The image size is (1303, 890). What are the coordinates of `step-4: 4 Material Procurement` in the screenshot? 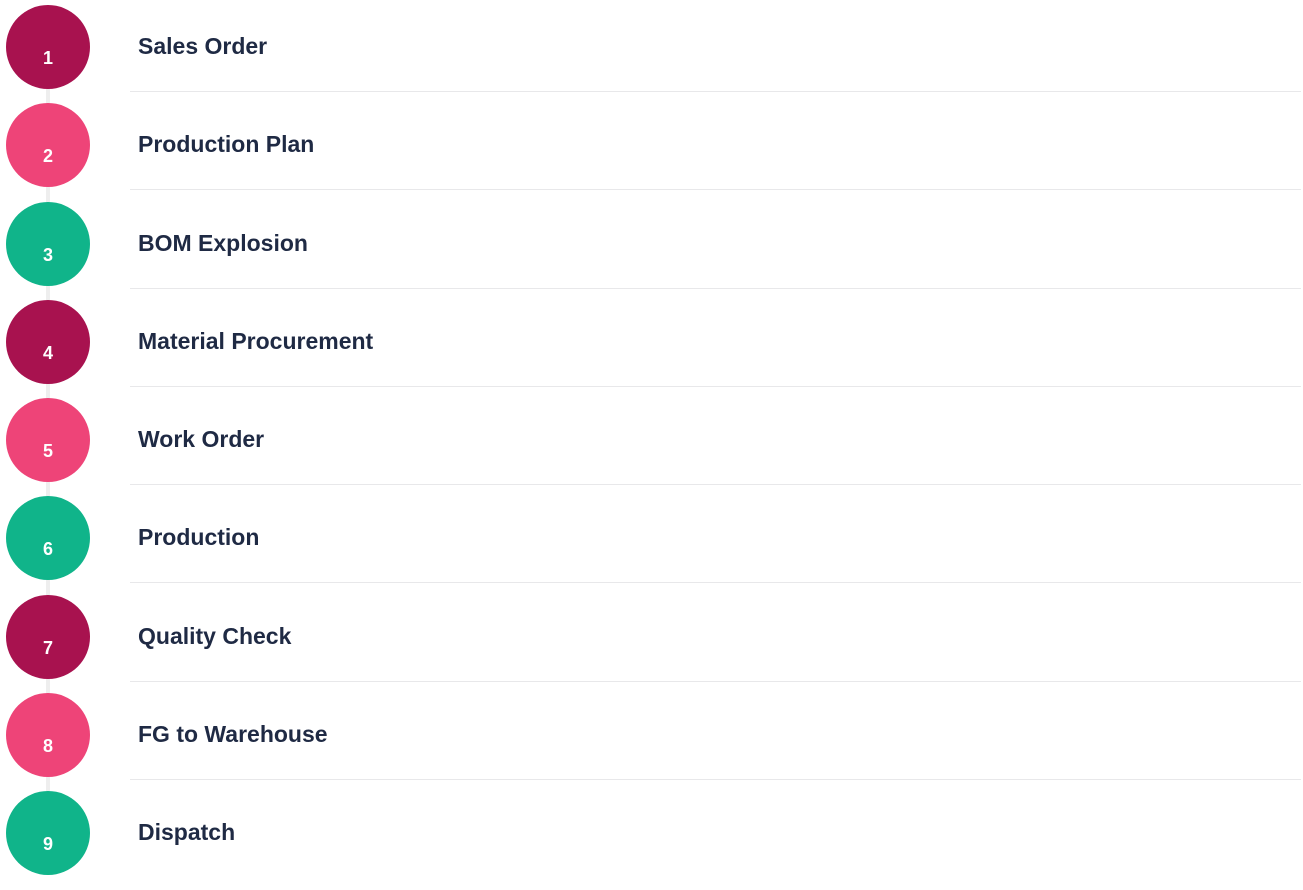 It's located at (651, 350).